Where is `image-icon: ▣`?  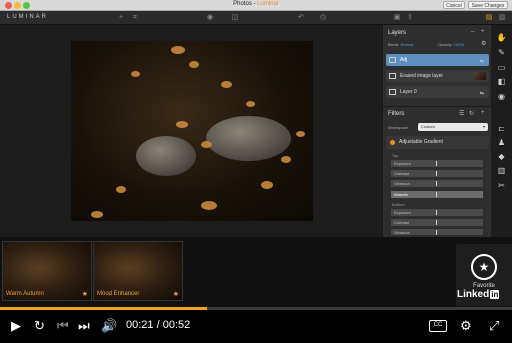 image-icon: ▣ is located at coordinates (397, 18).